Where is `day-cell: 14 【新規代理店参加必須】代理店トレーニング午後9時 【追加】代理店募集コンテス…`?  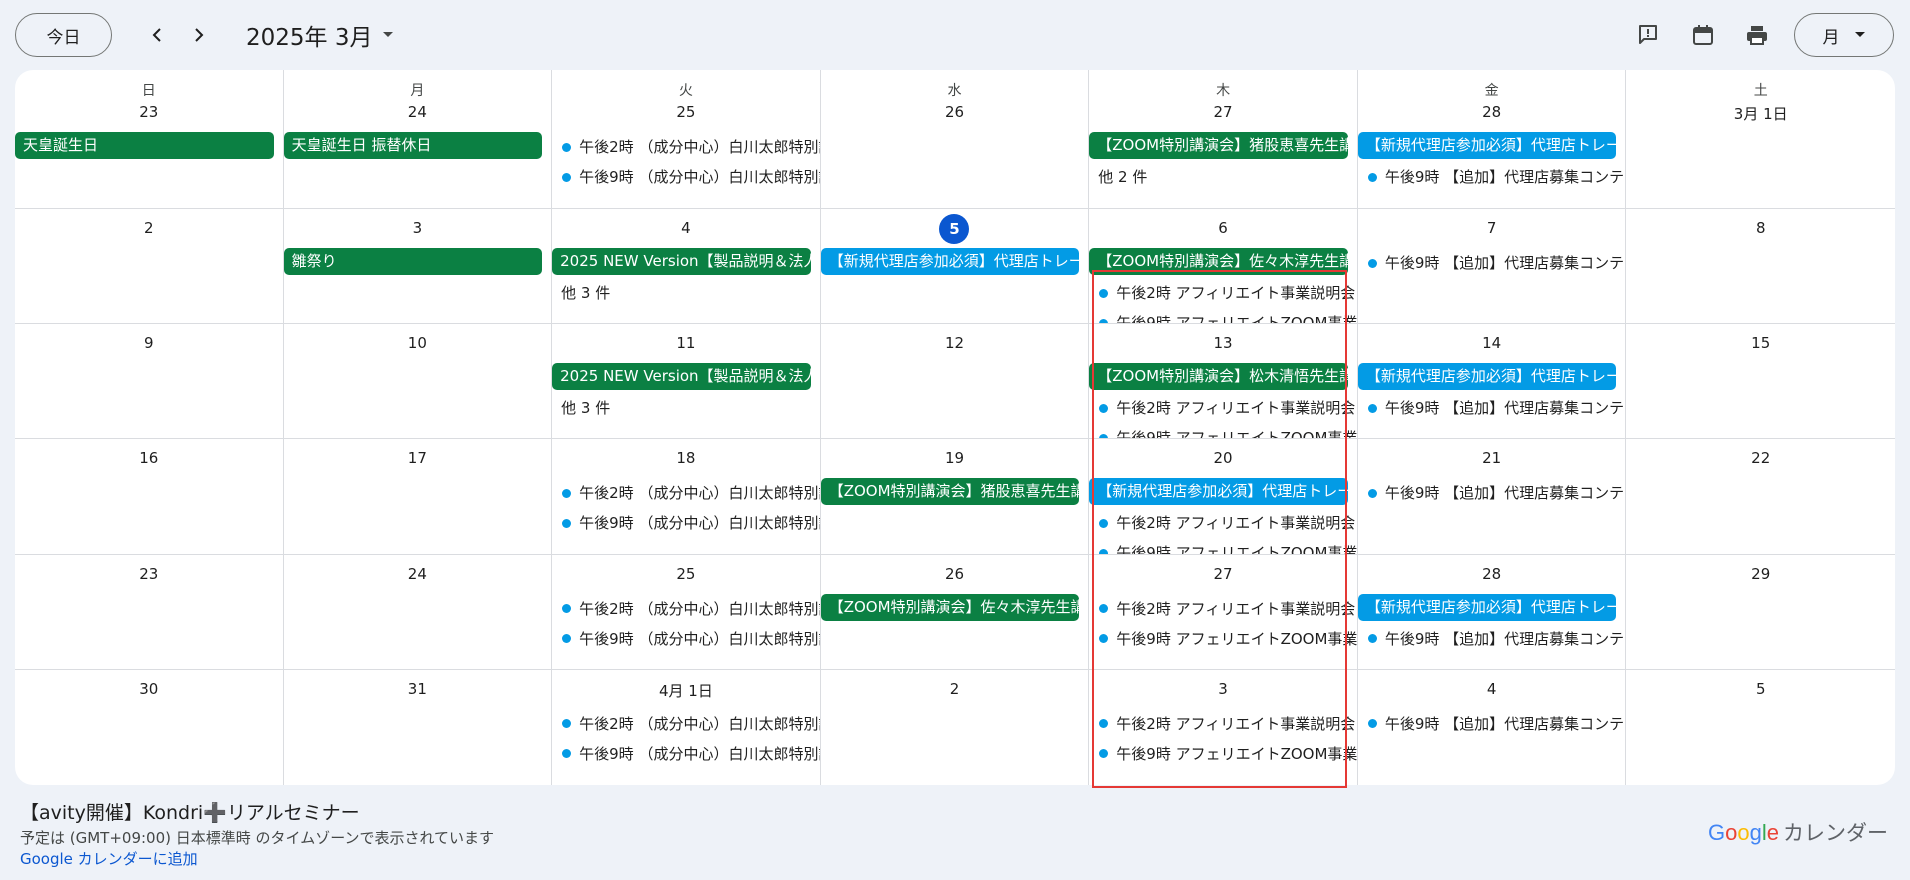 day-cell: 14 【新規代理店参加必須】代理店トレーニング午後9時 【追加】代理店募集コンテス… is located at coordinates (1492, 382).